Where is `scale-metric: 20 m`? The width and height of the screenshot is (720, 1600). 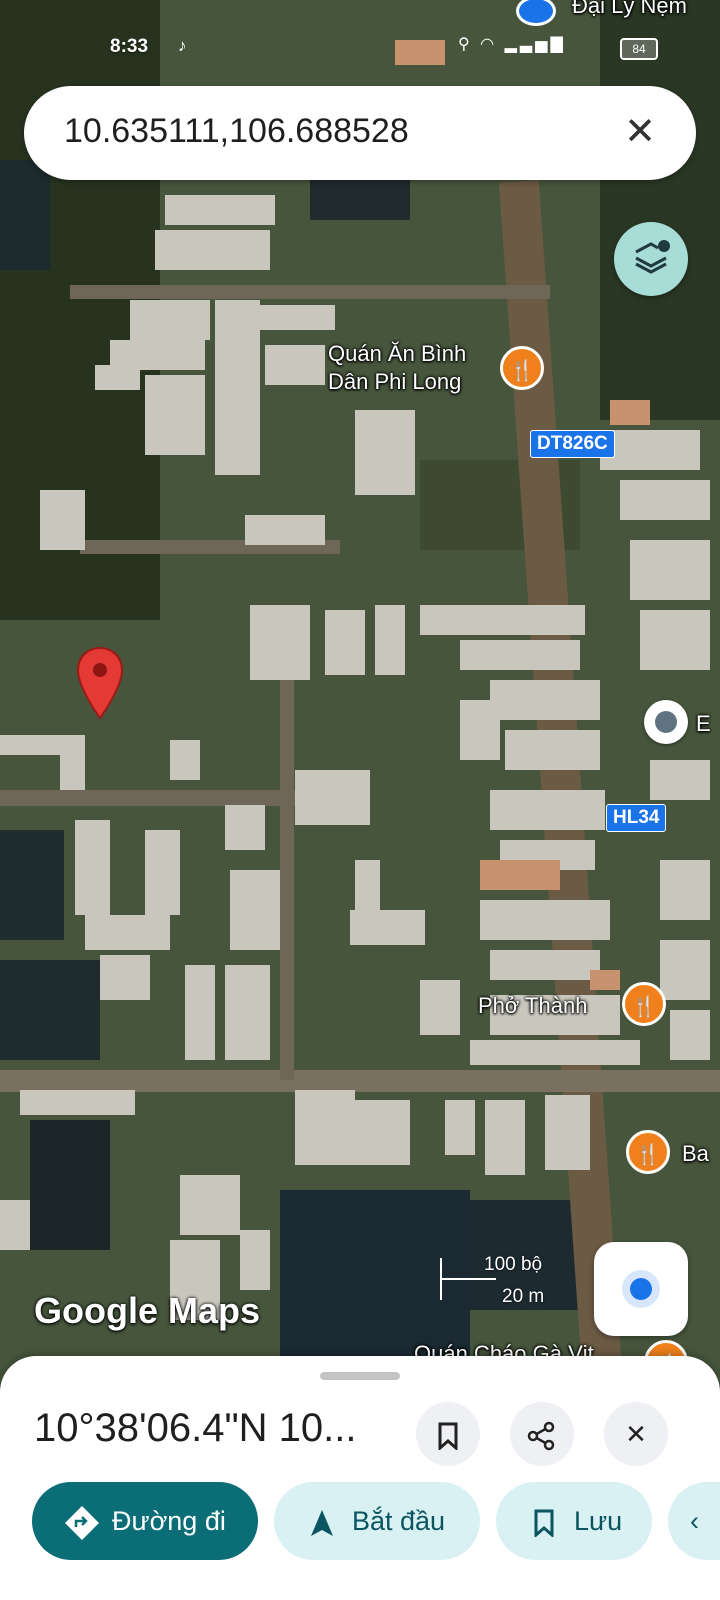 scale-metric: 20 m is located at coordinates (523, 1296).